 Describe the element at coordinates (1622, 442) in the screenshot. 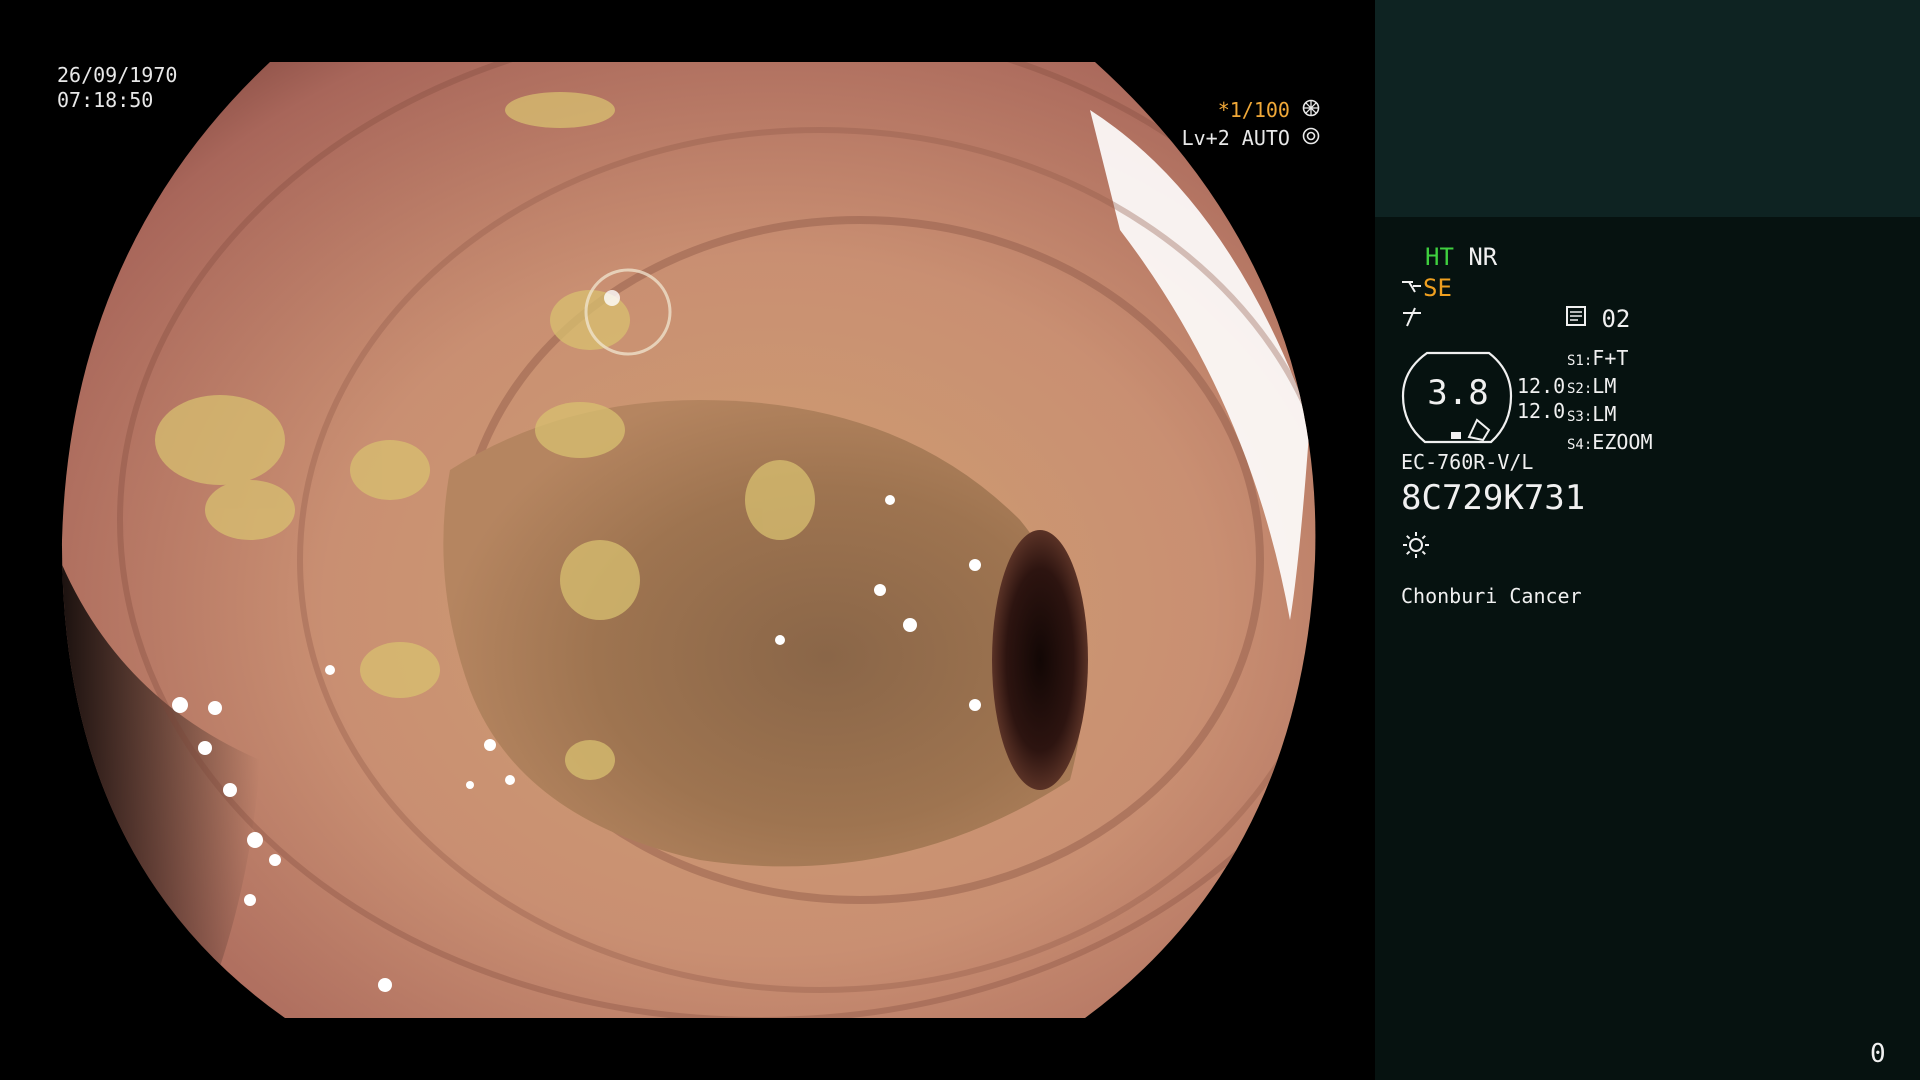

I see `switch-value: EZOOM` at that location.